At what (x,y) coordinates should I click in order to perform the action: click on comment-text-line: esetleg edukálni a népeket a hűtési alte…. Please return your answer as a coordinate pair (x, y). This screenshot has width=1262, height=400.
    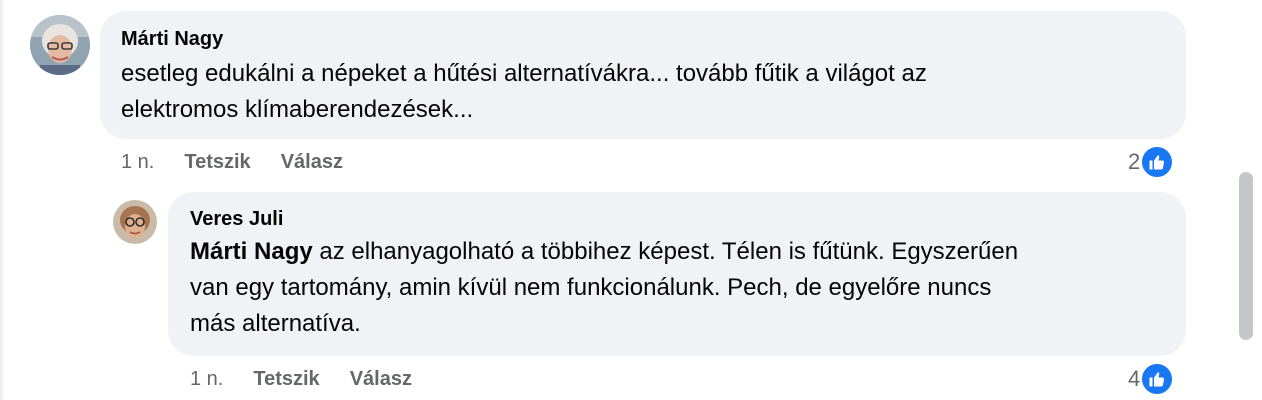
    Looking at the image, I should click on (524, 73).